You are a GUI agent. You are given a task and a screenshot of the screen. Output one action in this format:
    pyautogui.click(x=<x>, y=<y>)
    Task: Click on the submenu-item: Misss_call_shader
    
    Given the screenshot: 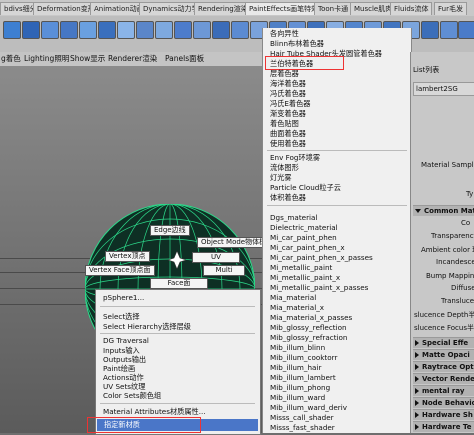 What is the action you would take?
    pyautogui.click(x=302, y=417)
    